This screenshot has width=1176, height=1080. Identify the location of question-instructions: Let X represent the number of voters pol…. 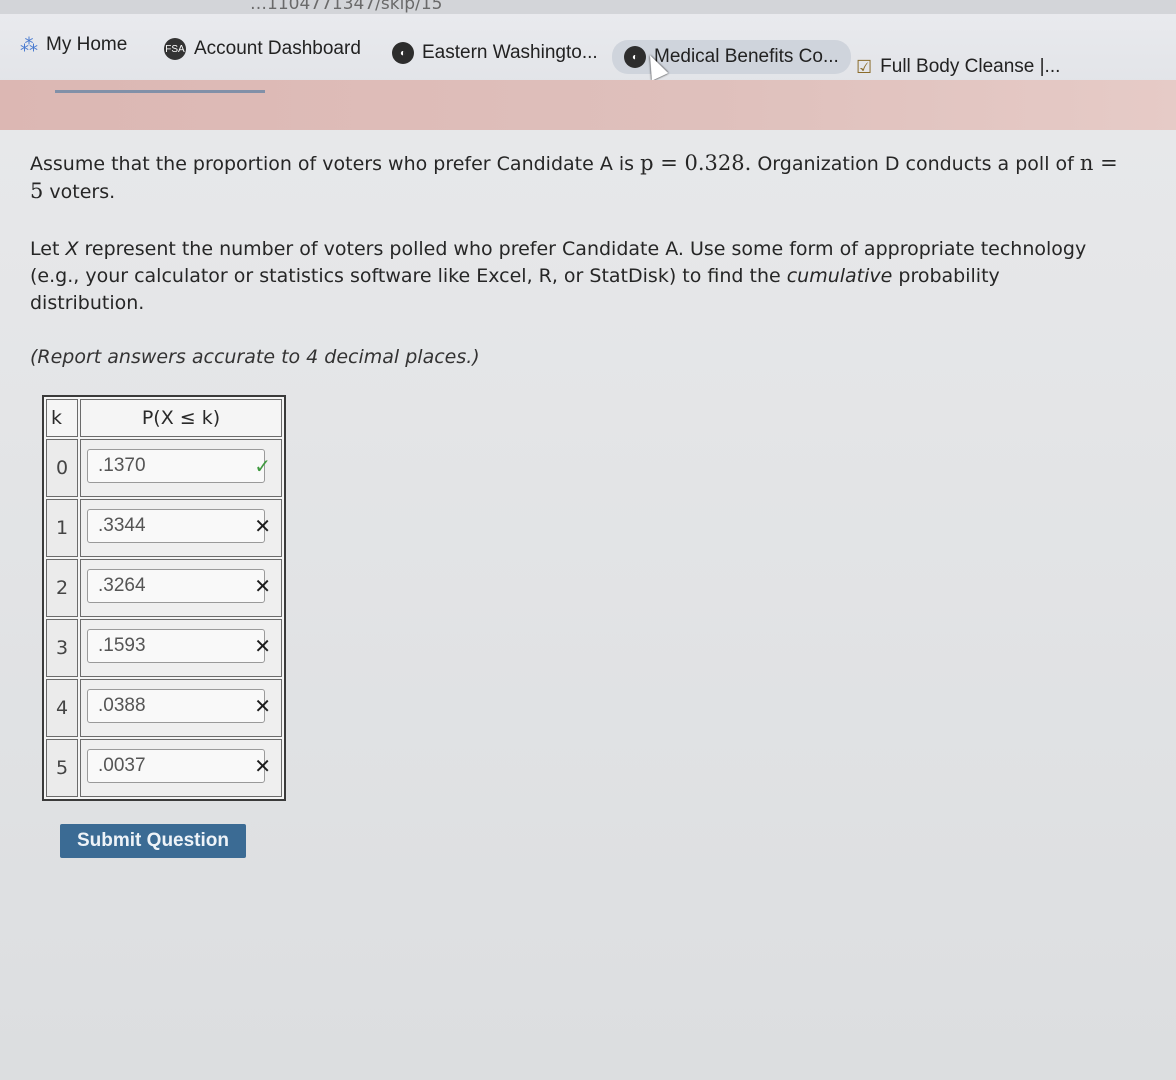
(575, 276).